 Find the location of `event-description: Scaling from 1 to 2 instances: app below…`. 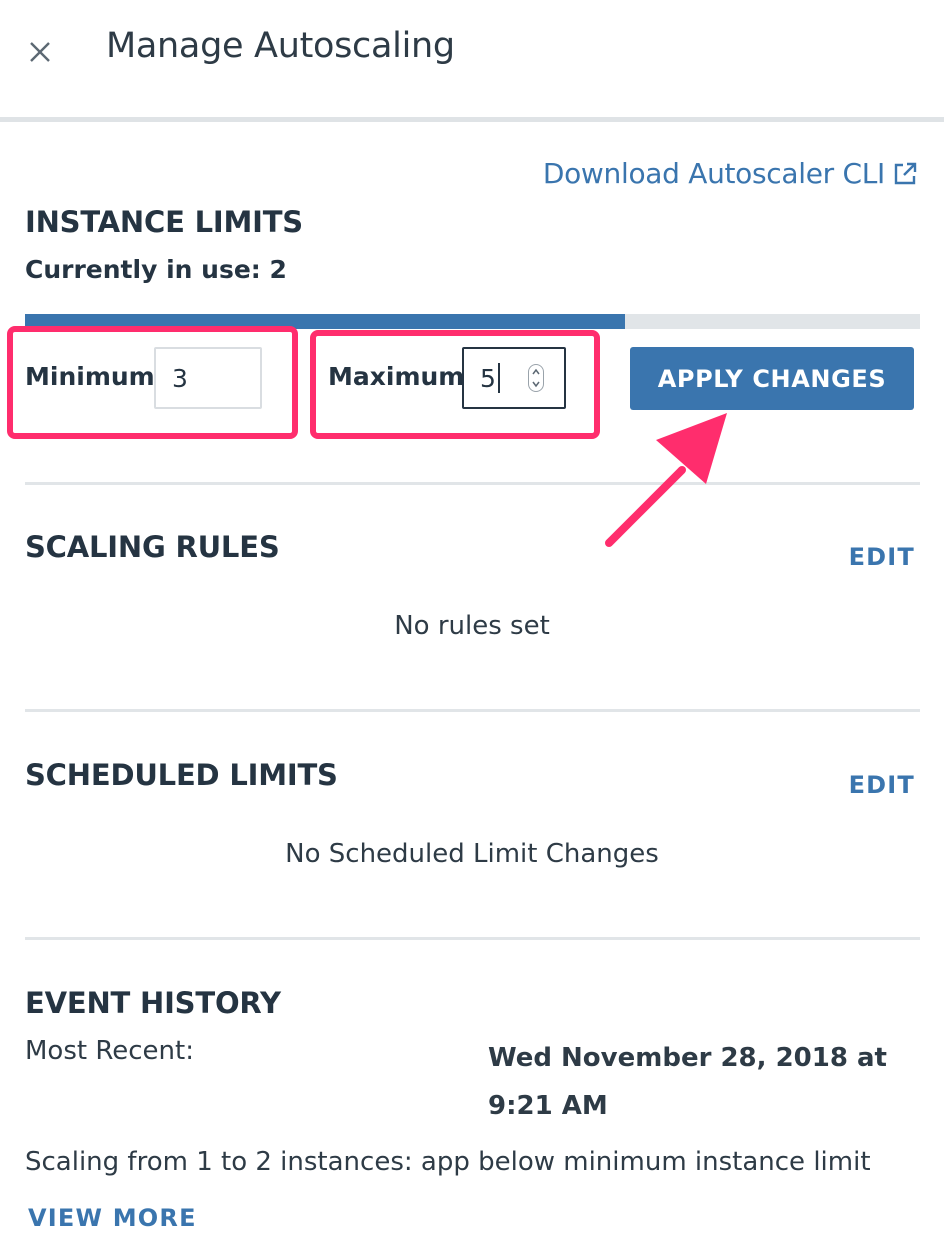

event-description: Scaling from 1 to 2 instances: app below… is located at coordinates (448, 1162).